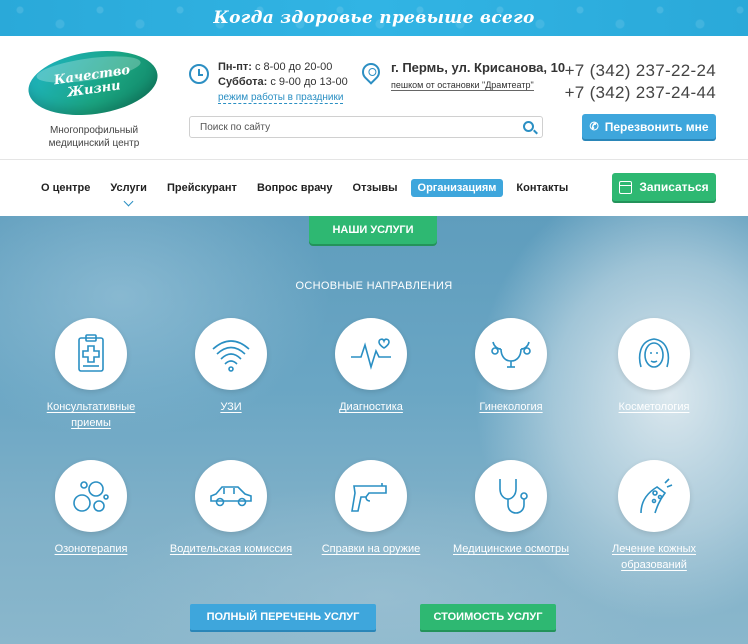 This screenshot has height=644, width=748. I want to click on service-label: Справки на оружие, so click(371, 549).